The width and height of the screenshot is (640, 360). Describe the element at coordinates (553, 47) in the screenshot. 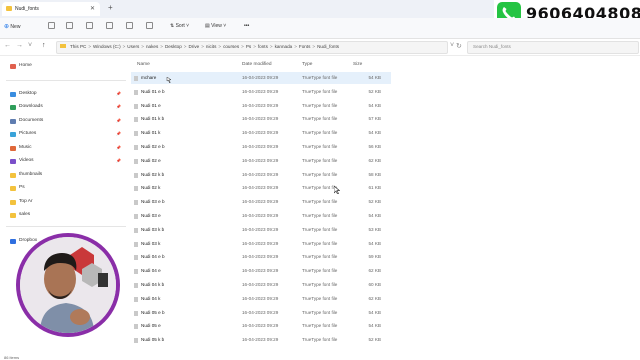

I see `search-input: Search Nudi_fonts` at that location.